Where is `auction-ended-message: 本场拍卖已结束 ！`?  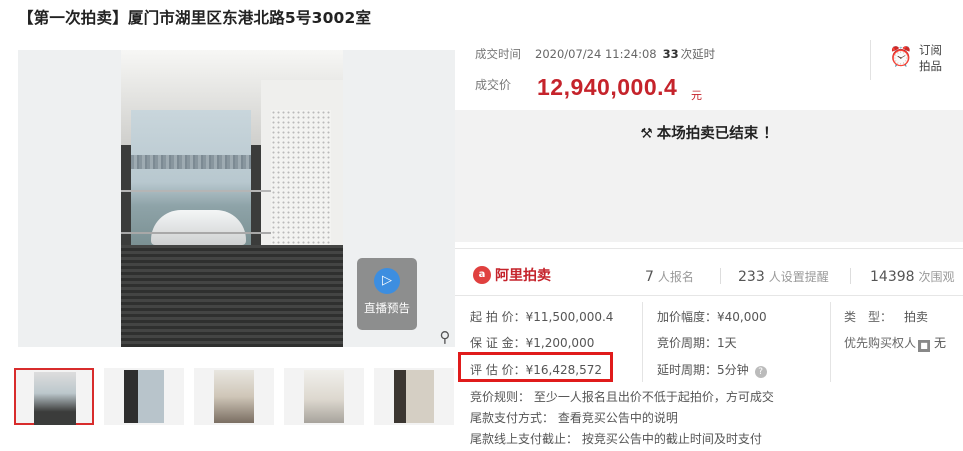 auction-ended-message: 本场拍卖已结束 ！ is located at coordinates (717, 134).